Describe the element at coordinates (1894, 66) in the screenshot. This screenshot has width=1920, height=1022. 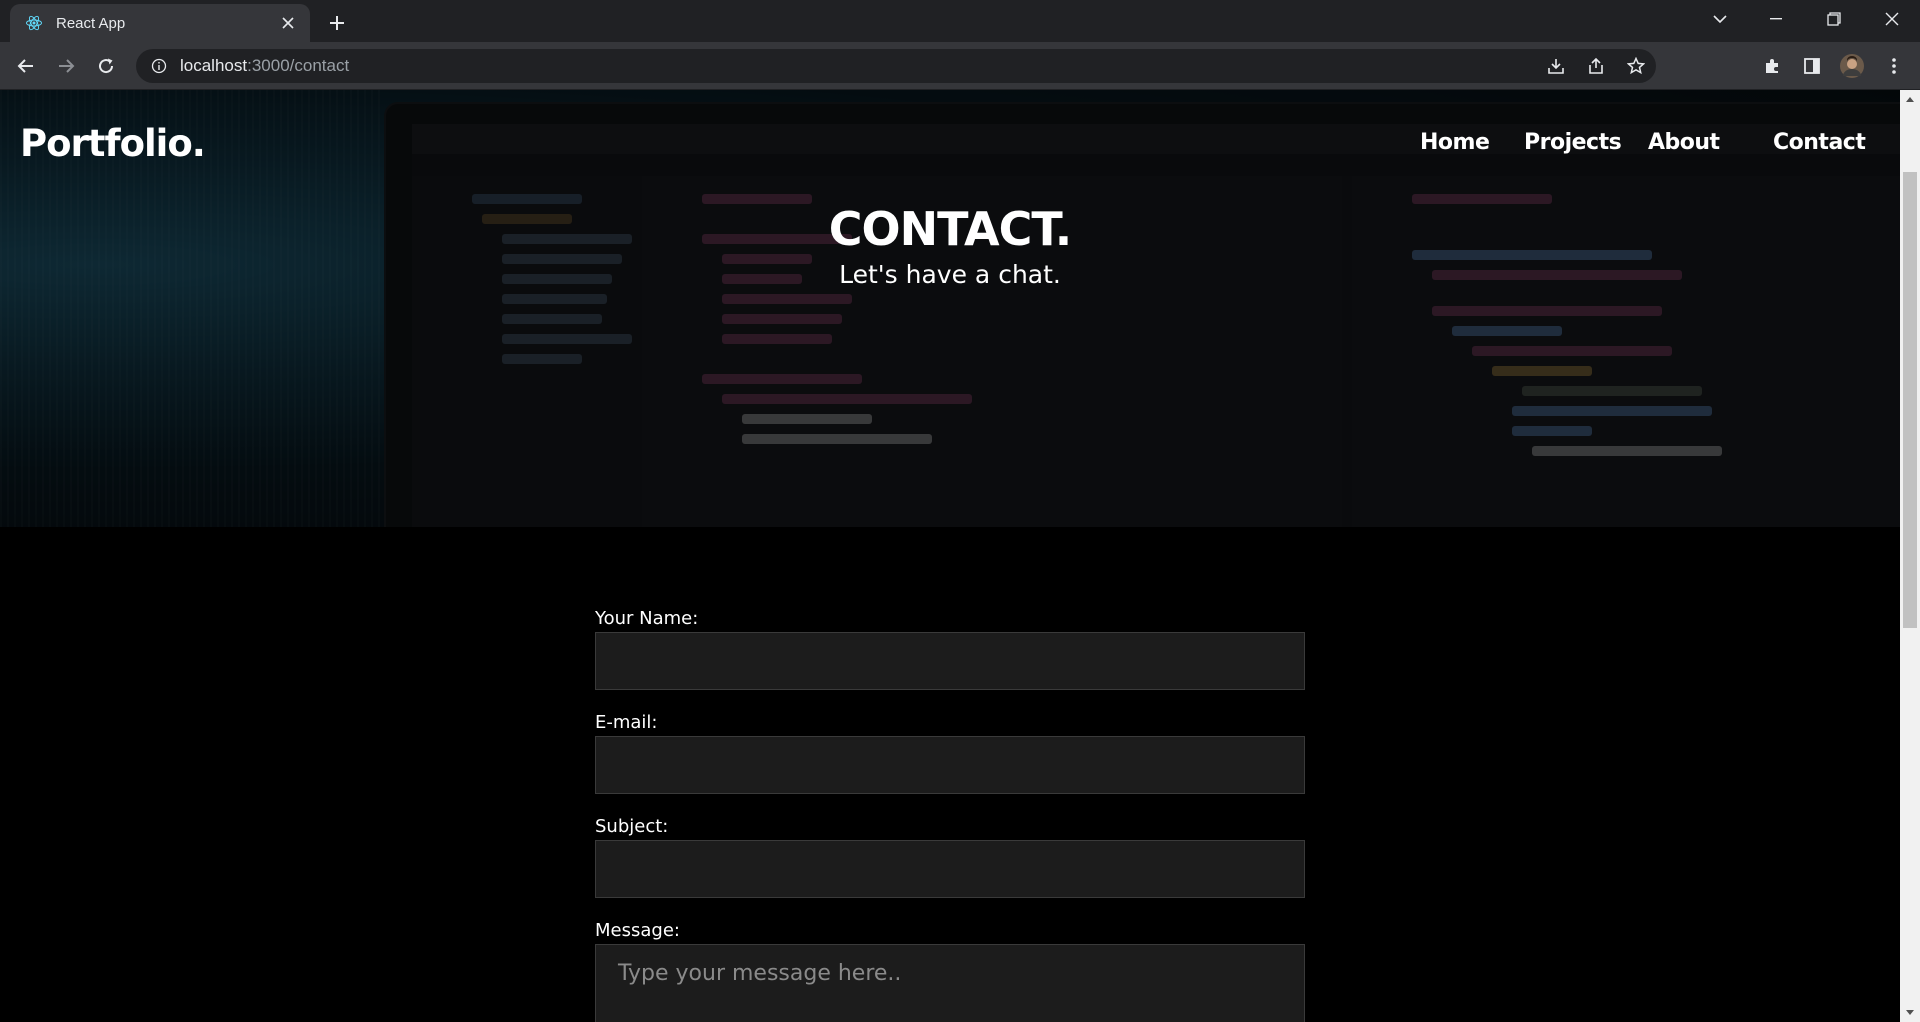
I see `kebab-menu-icon` at that location.